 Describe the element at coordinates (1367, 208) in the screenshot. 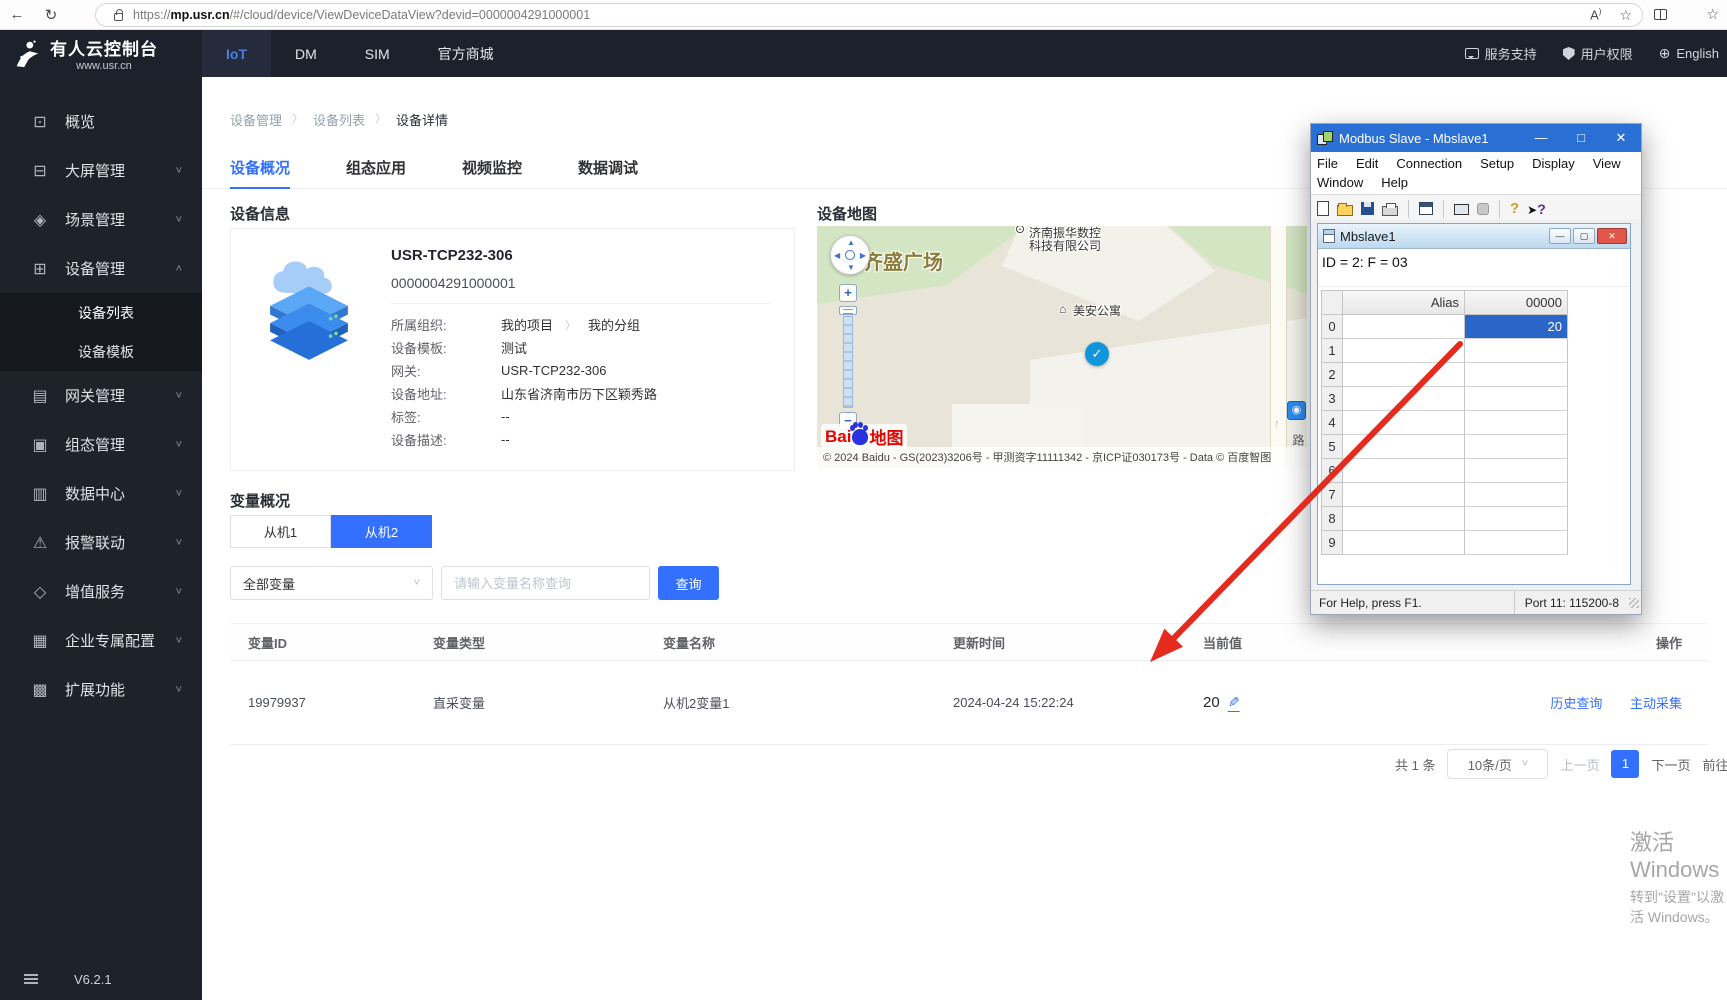

I see `save-file-icon` at that location.